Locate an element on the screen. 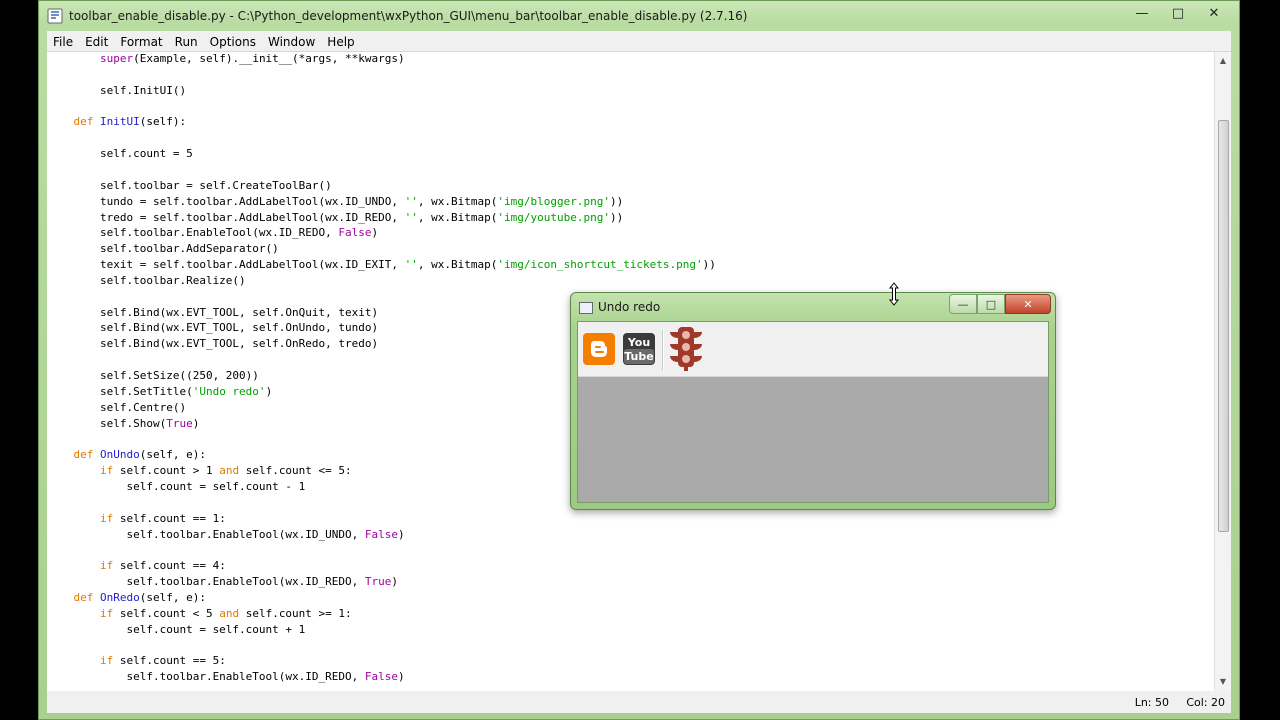 The image size is (1280, 720). code-line: def OnRedo(self, e): is located at coordinates (126, 598).